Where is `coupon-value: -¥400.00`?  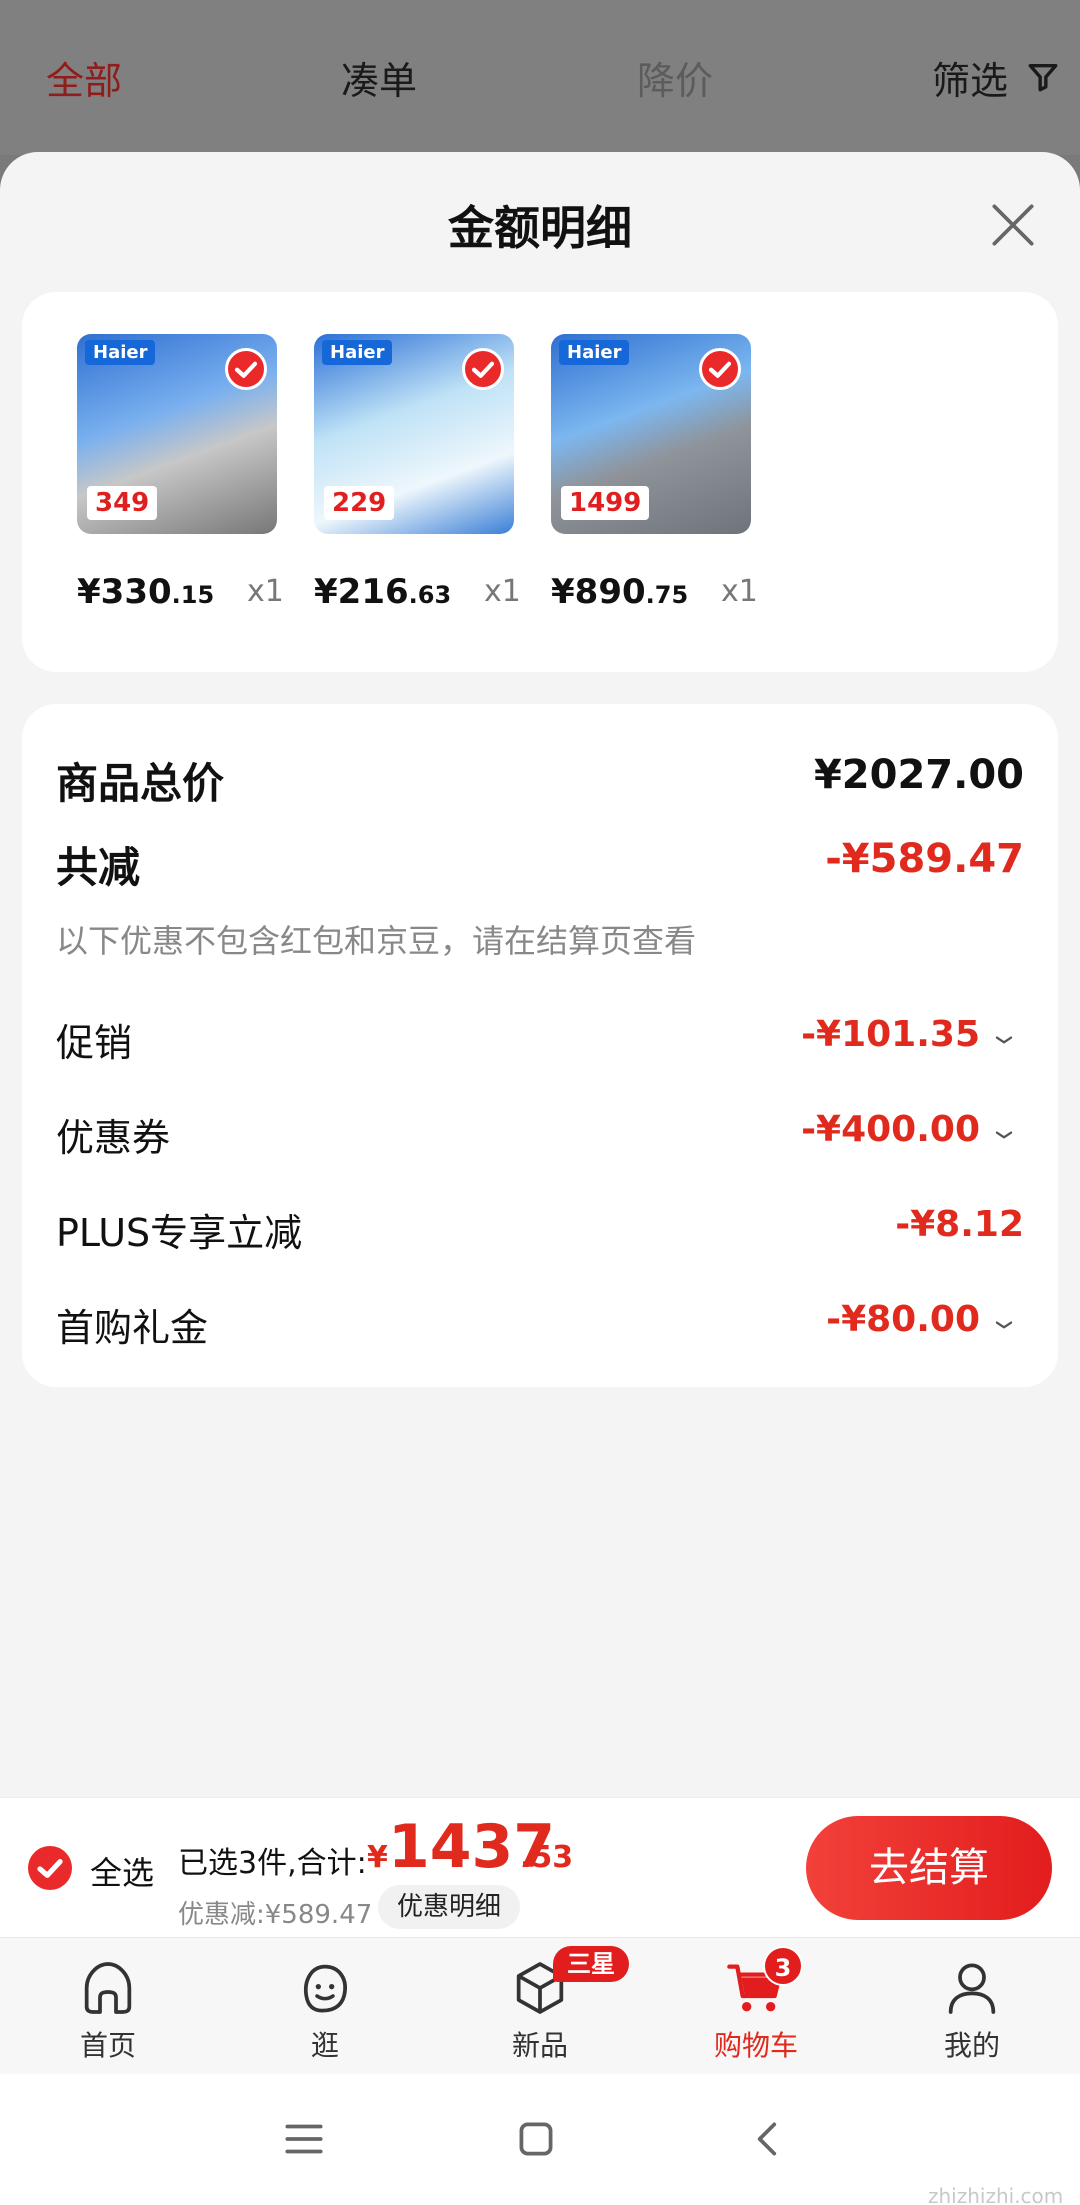
coupon-value: -¥400.00 is located at coordinates (890, 1129).